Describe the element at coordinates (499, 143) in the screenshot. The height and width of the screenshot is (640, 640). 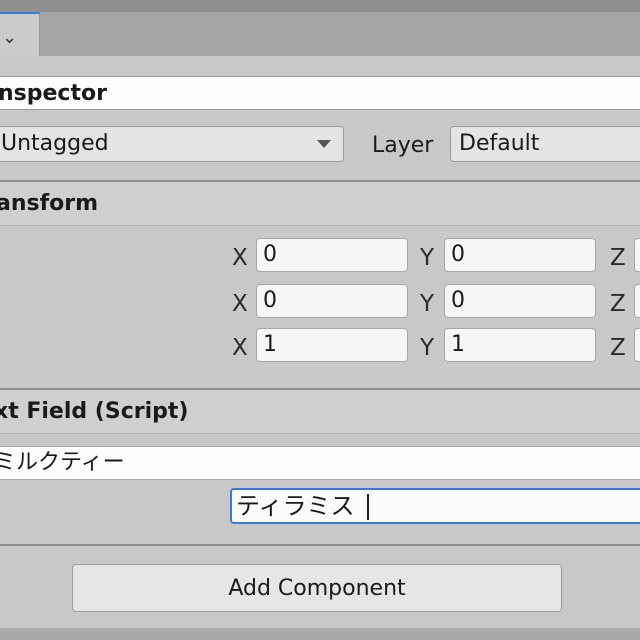
I see `layer-value: Default` at that location.